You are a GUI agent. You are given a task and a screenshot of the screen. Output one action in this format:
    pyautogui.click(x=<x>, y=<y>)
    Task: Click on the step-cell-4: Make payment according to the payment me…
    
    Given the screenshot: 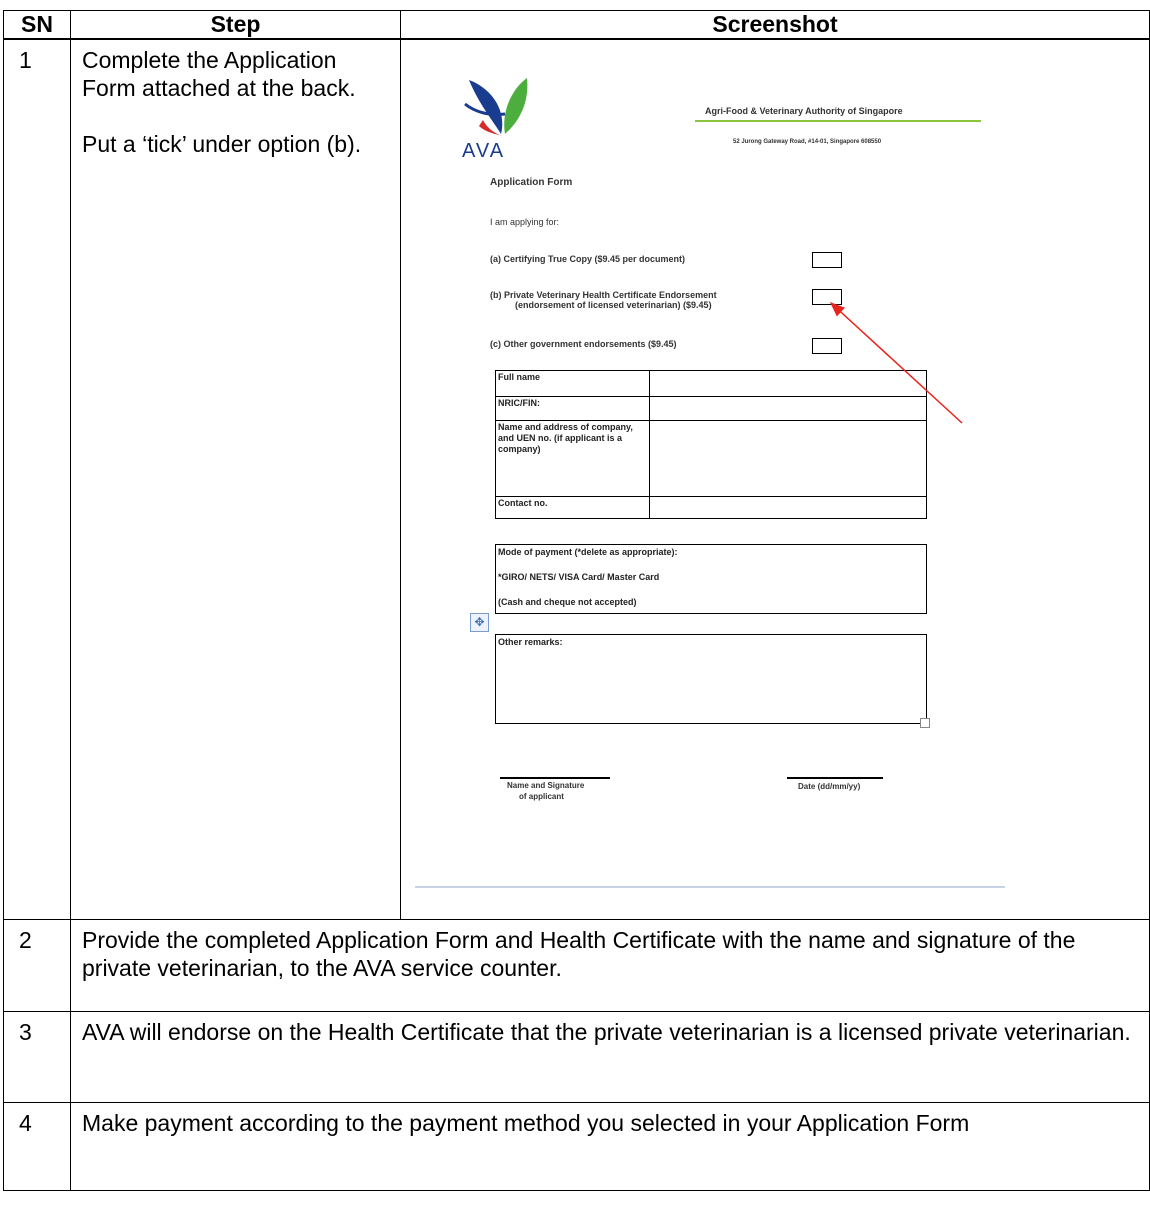 What is the action you would take?
    pyautogui.click(x=610, y=1146)
    